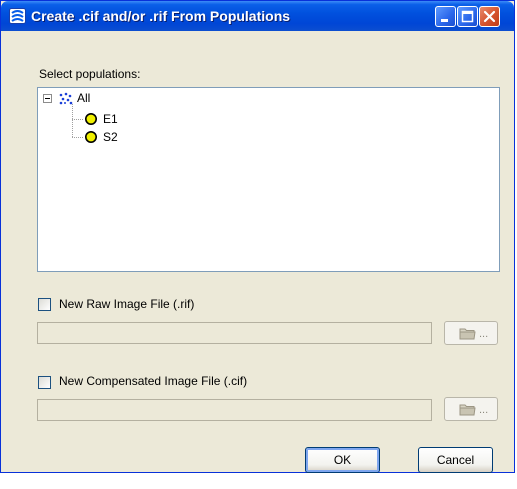  Describe the element at coordinates (234, 333) in the screenshot. I see `raw-image-path-field` at that location.